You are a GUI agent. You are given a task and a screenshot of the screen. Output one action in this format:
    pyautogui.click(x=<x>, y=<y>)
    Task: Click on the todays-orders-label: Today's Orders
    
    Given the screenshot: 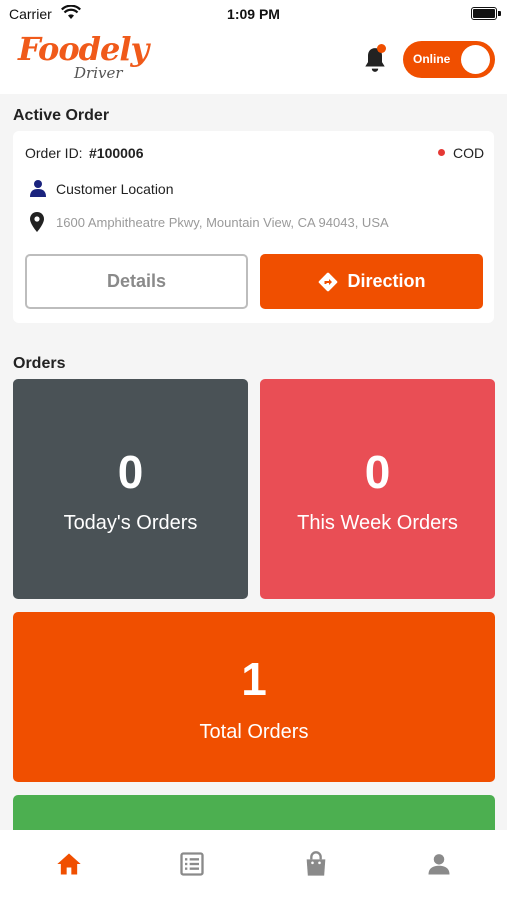 What is the action you would take?
    pyautogui.click(x=130, y=523)
    